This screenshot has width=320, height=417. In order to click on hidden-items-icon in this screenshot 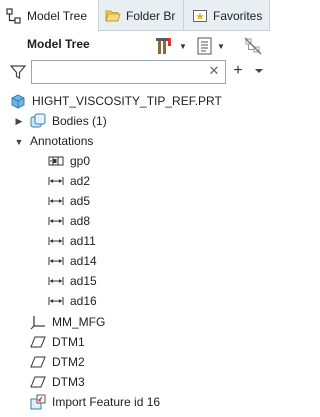, I will do `click(253, 46)`.